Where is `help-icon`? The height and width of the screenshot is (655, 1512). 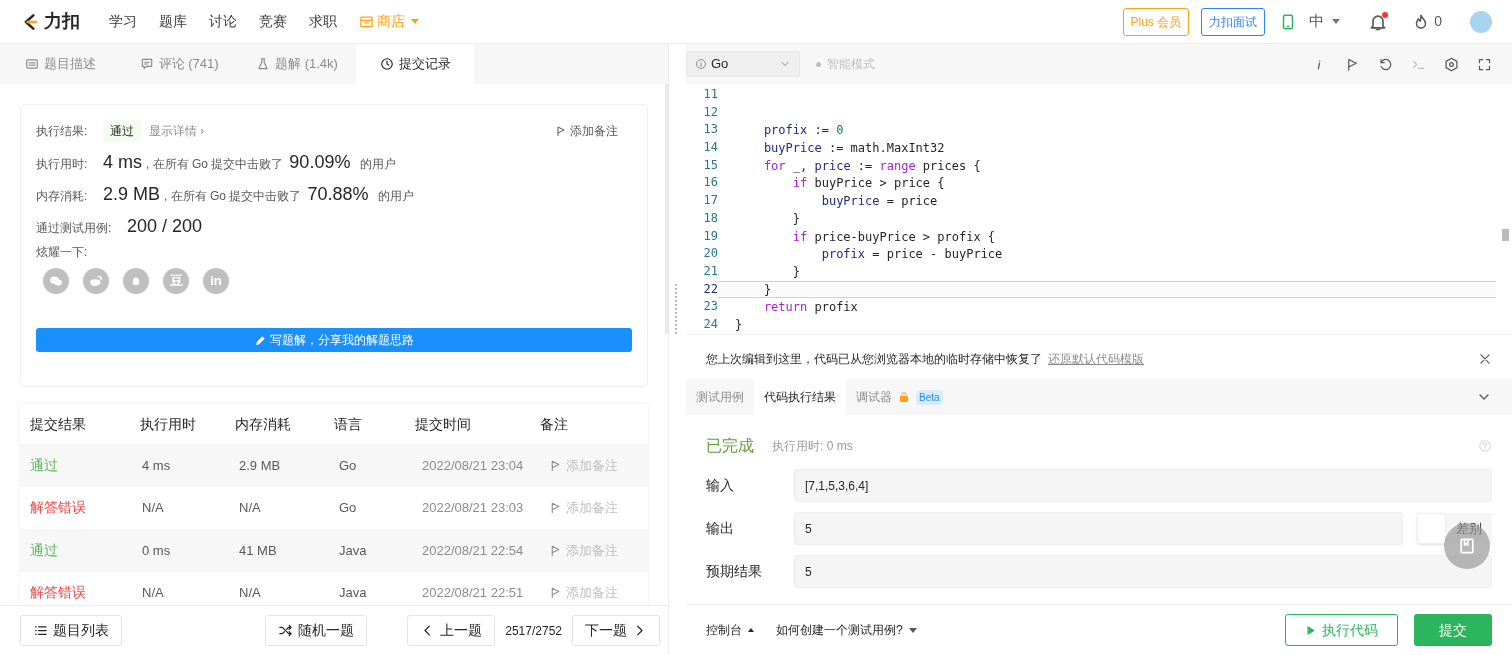
help-icon is located at coordinates (1485, 446).